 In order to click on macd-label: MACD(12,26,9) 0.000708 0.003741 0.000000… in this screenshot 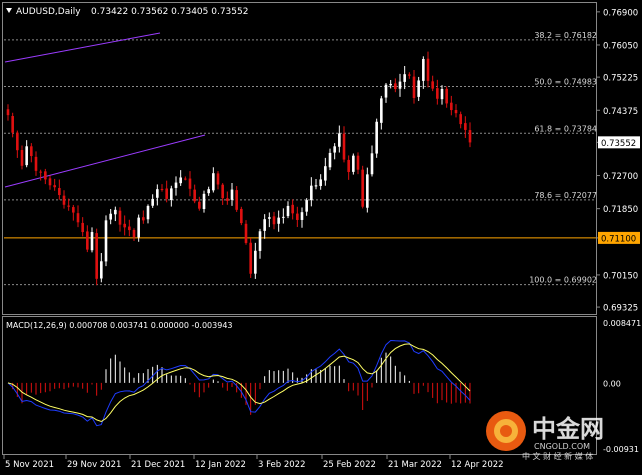, I will do `click(119, 325)`.